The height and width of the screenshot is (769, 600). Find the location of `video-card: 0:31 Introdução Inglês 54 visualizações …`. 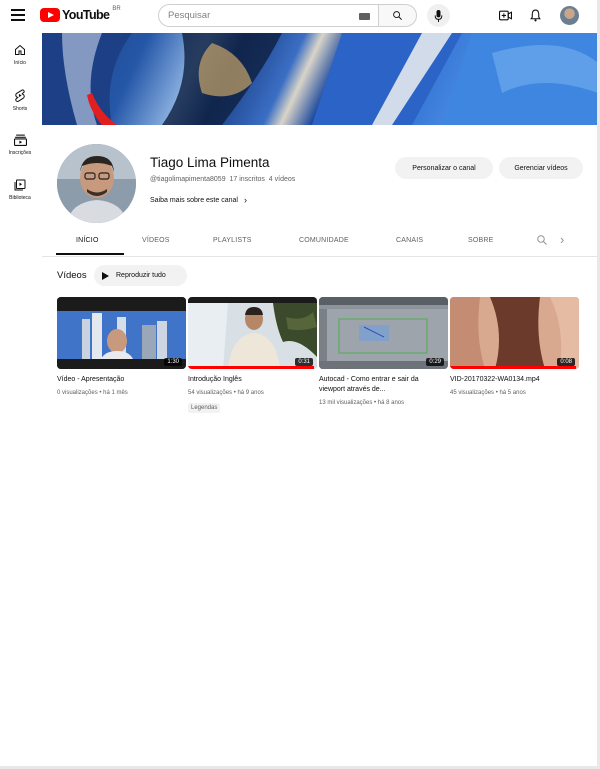

video-card: 0:31 Introdução Inglês 54 visualizações … is located at coordinates (252, 355).